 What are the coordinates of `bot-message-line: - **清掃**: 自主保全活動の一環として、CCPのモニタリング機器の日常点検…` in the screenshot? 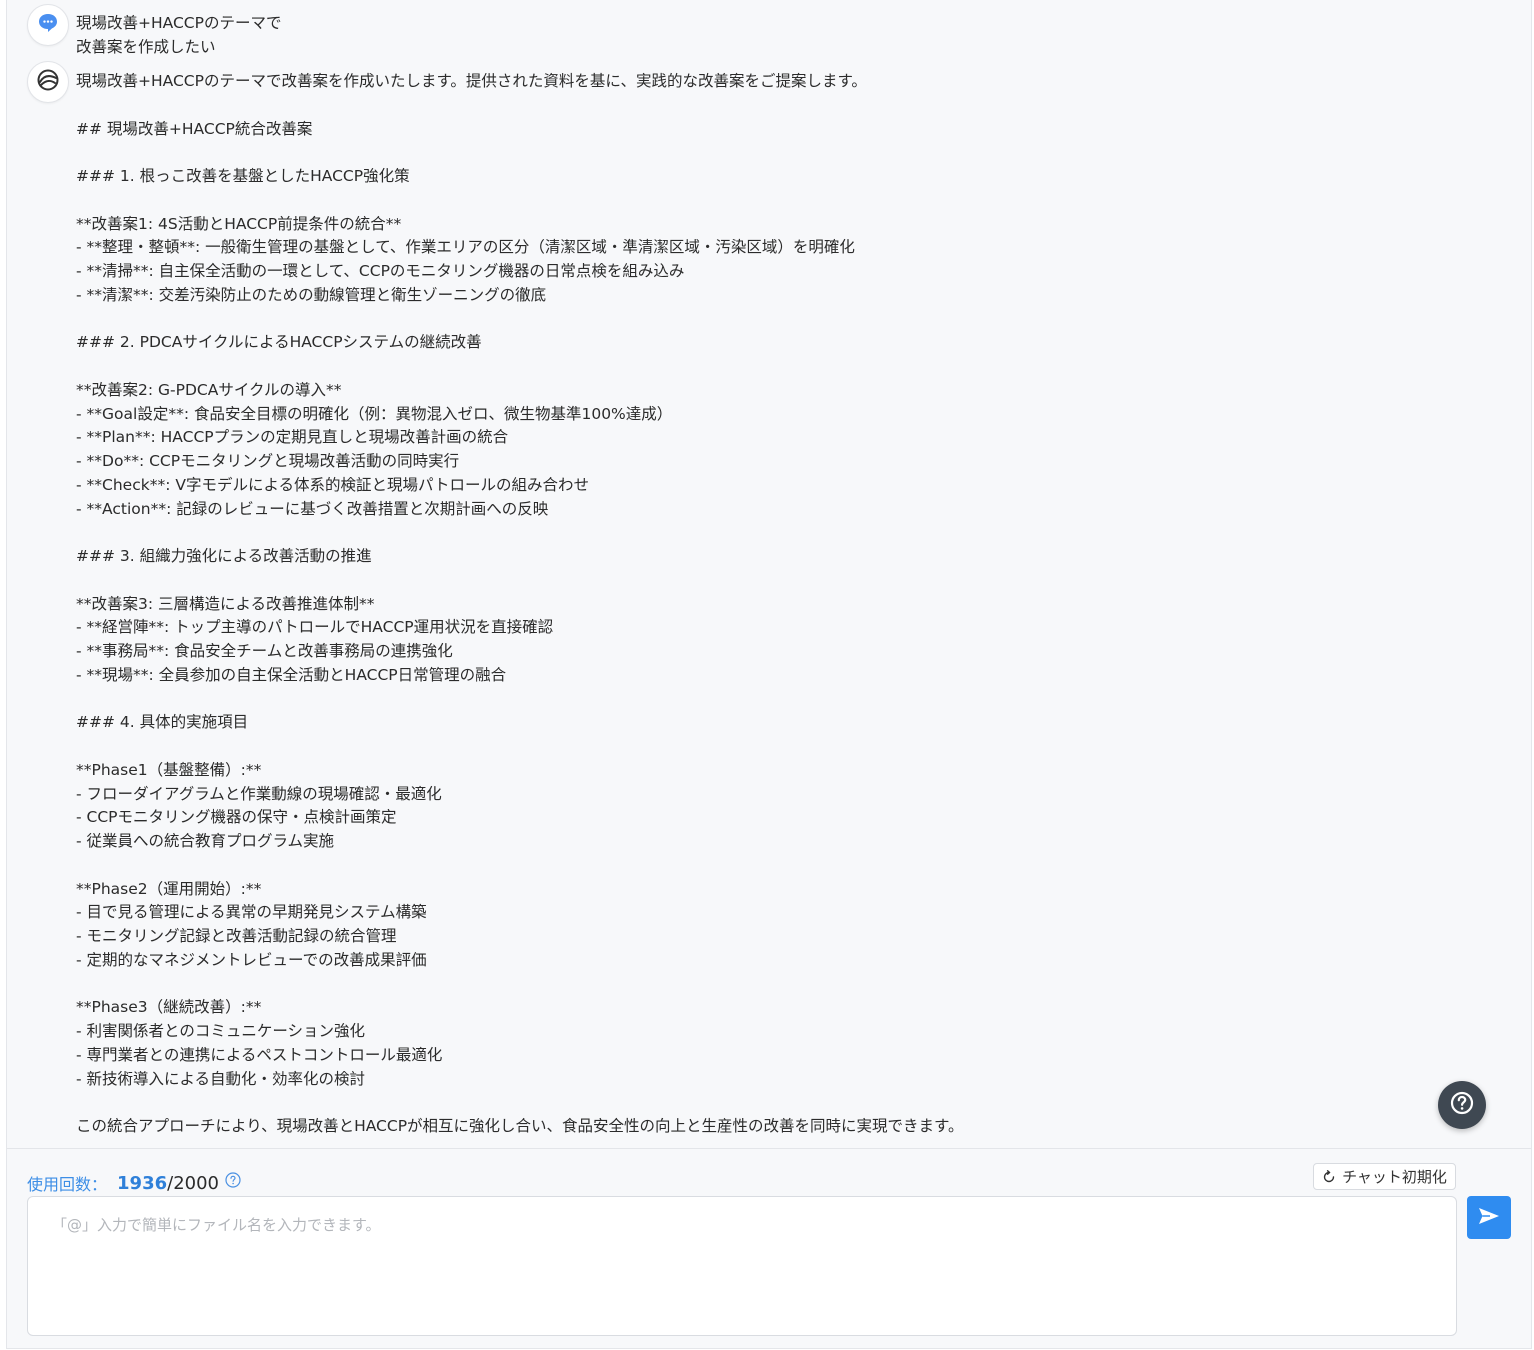 It's located at (380, 271).